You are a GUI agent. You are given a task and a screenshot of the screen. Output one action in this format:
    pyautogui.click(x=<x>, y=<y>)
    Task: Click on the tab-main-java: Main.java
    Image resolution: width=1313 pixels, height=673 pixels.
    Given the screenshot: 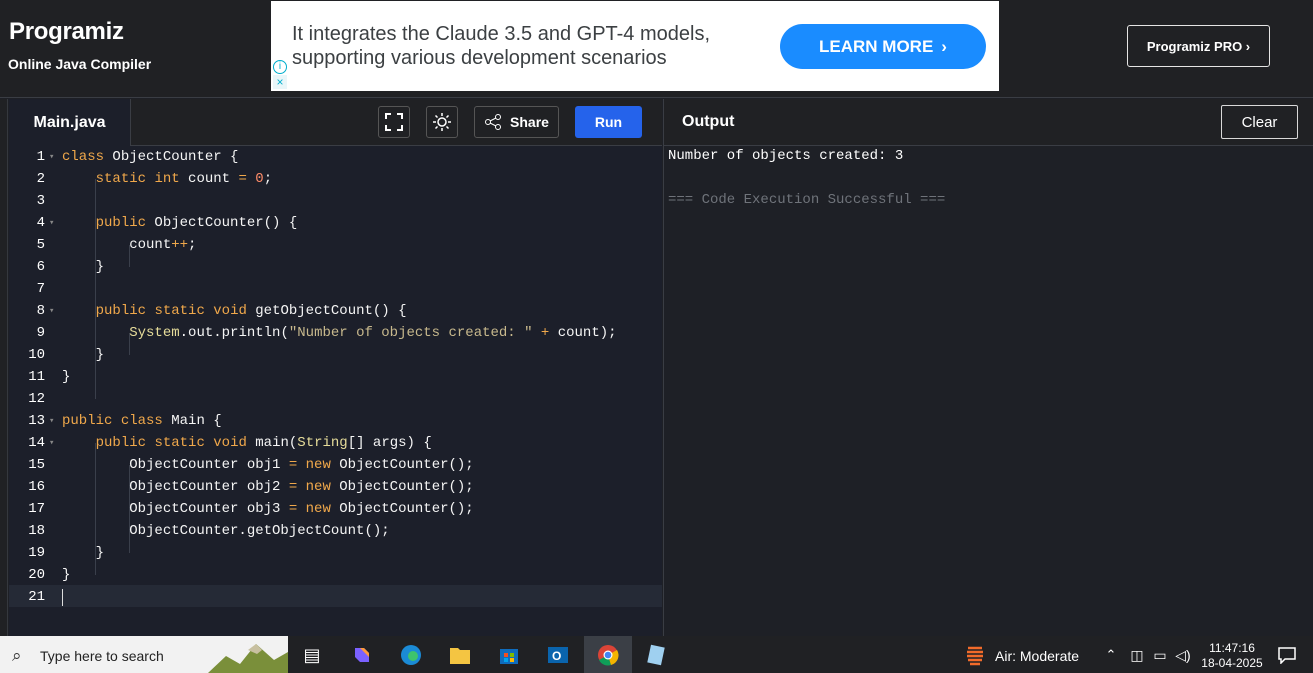 What is the action you would take?
    pyautogui.click(x=70, y=122)
    